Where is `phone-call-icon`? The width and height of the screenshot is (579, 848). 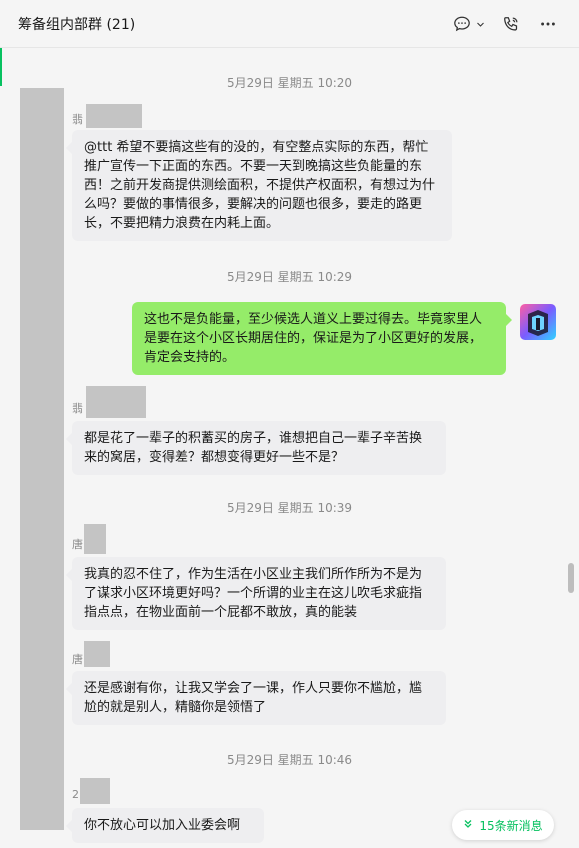 phone-call-icon is located at coordinates (511, 24).